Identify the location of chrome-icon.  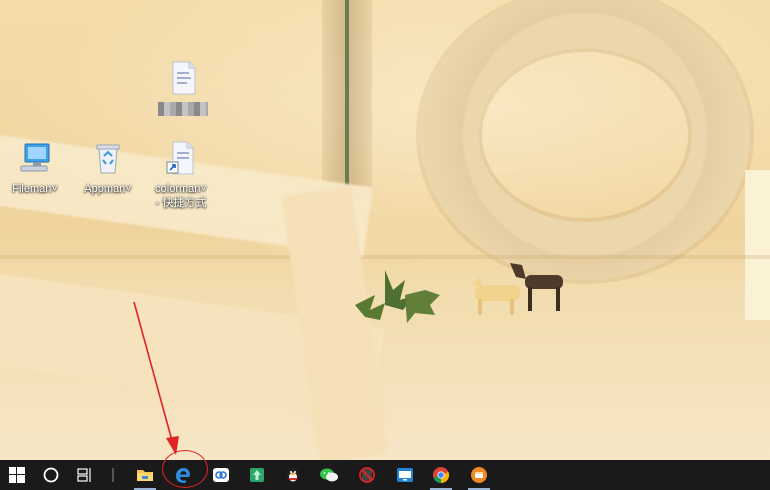
(441, 475).